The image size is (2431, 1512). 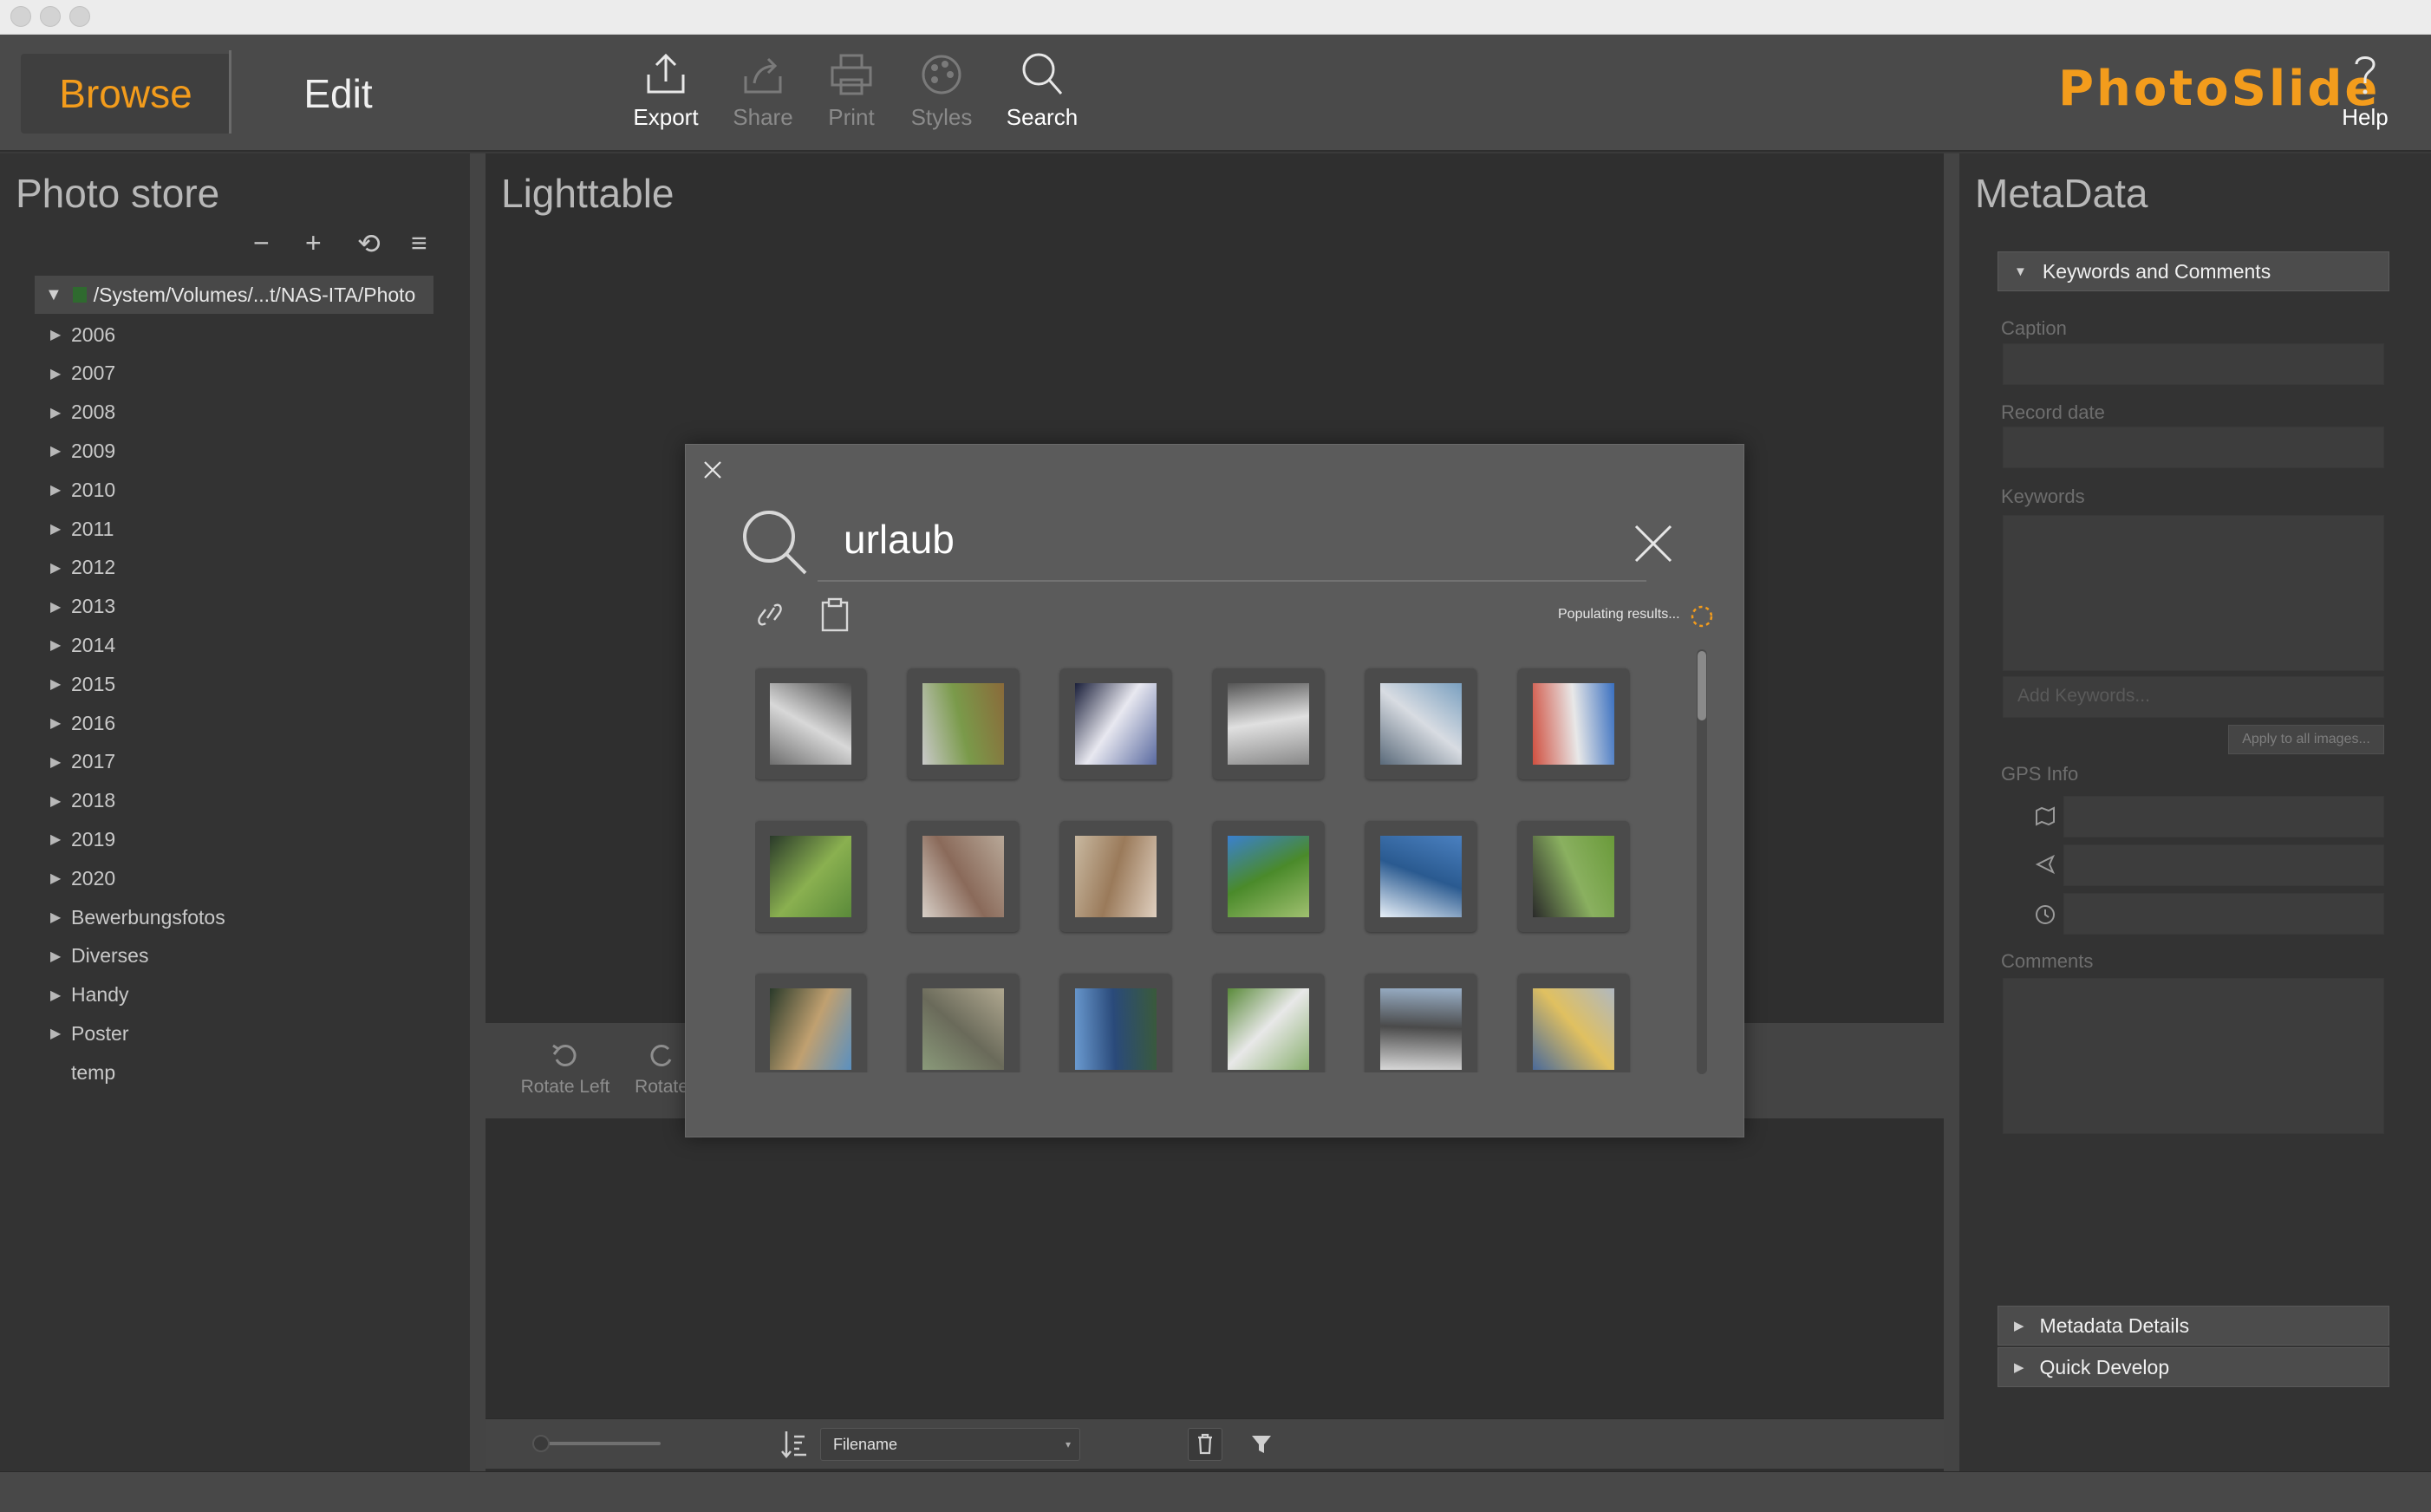 What do you see at coordinates (478, 812) in the screenshot?
I see `panel-splitter-left` at bounding box center [478, 812].